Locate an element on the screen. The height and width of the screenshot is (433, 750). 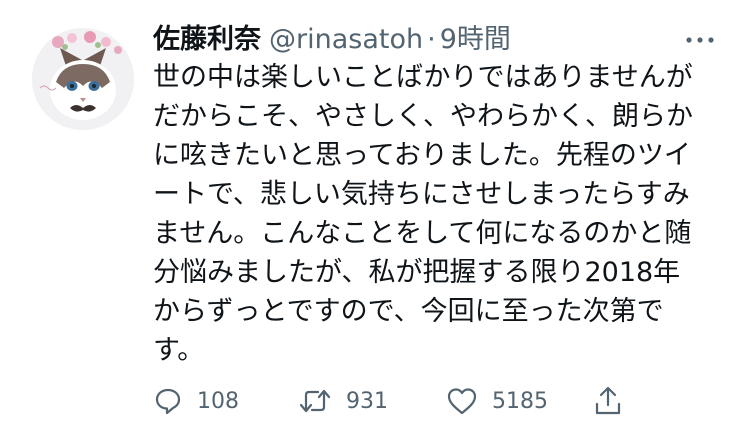
timestamp: 9時間 is located at coordinates (475, 40).